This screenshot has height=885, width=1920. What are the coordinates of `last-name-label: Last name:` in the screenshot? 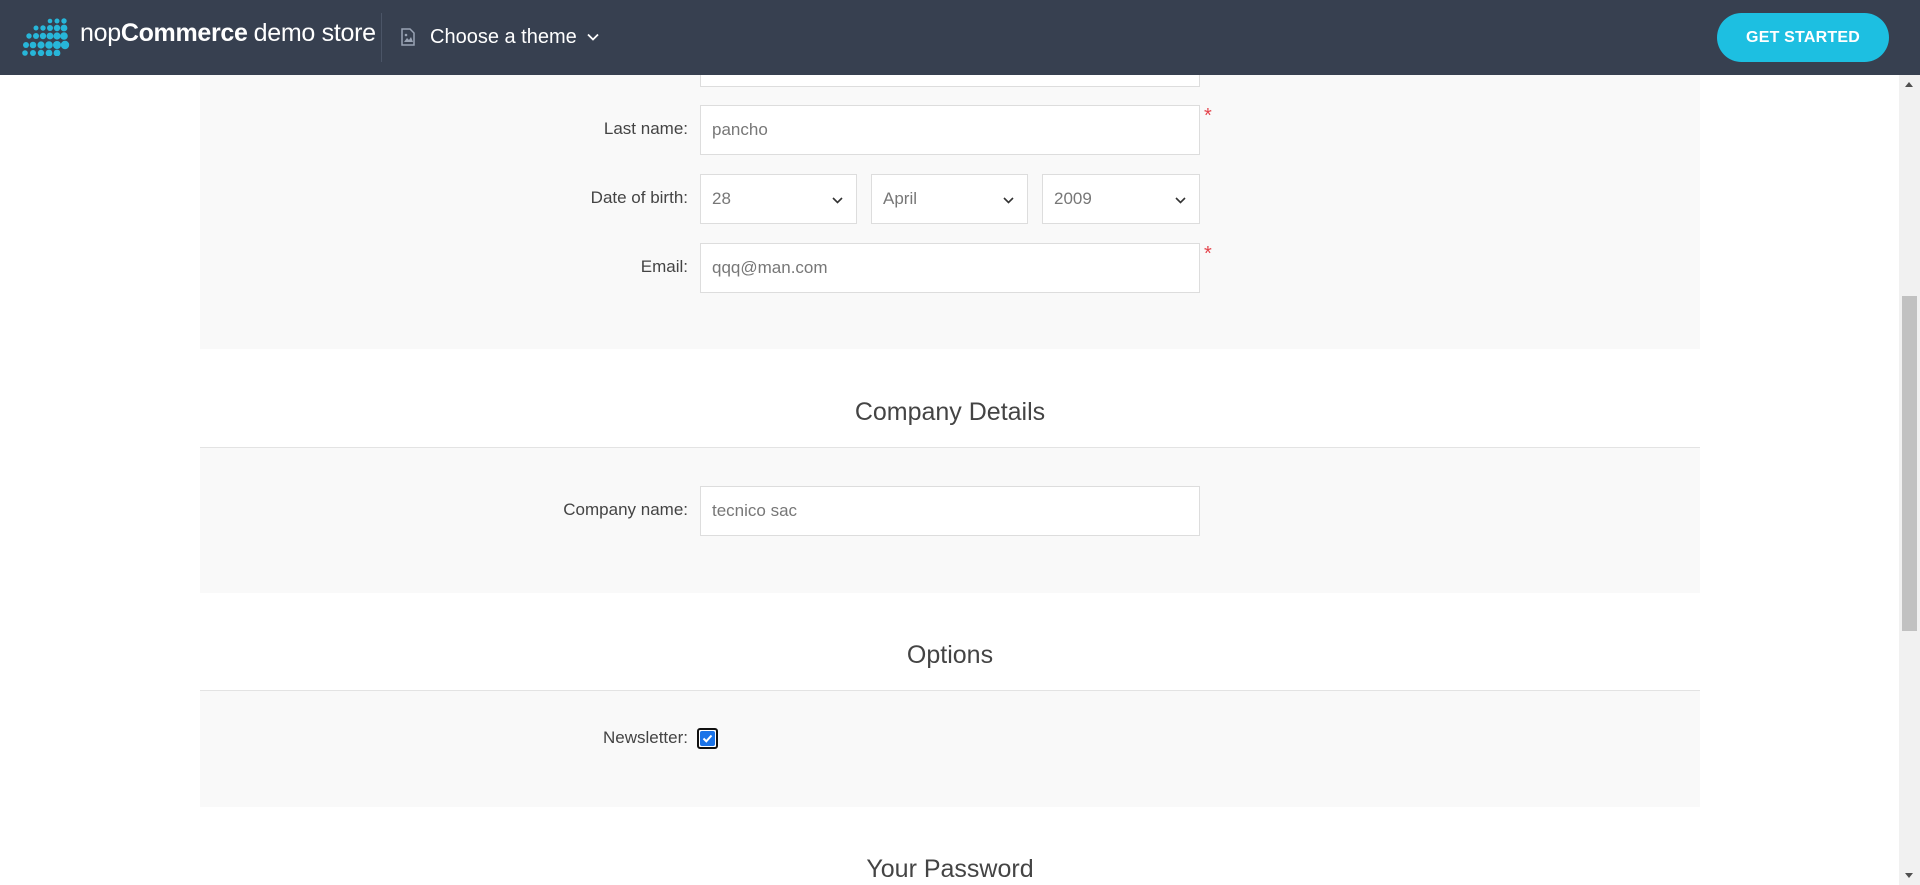 It's located at (645, 128).